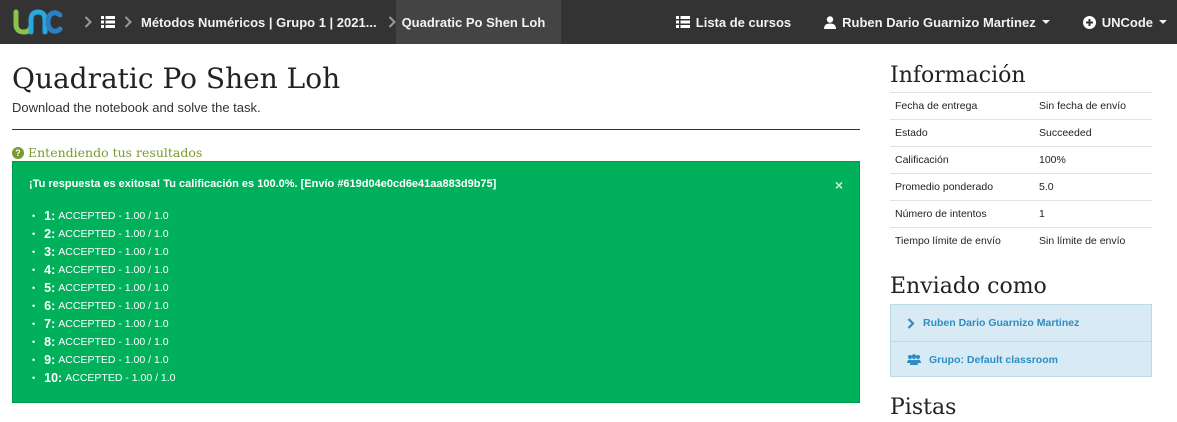  Describe the element at coordinates (104, 324) in the screenshot. I see `list-item: 7:ACCEPTED - 1.00 / 1.0` at that location.